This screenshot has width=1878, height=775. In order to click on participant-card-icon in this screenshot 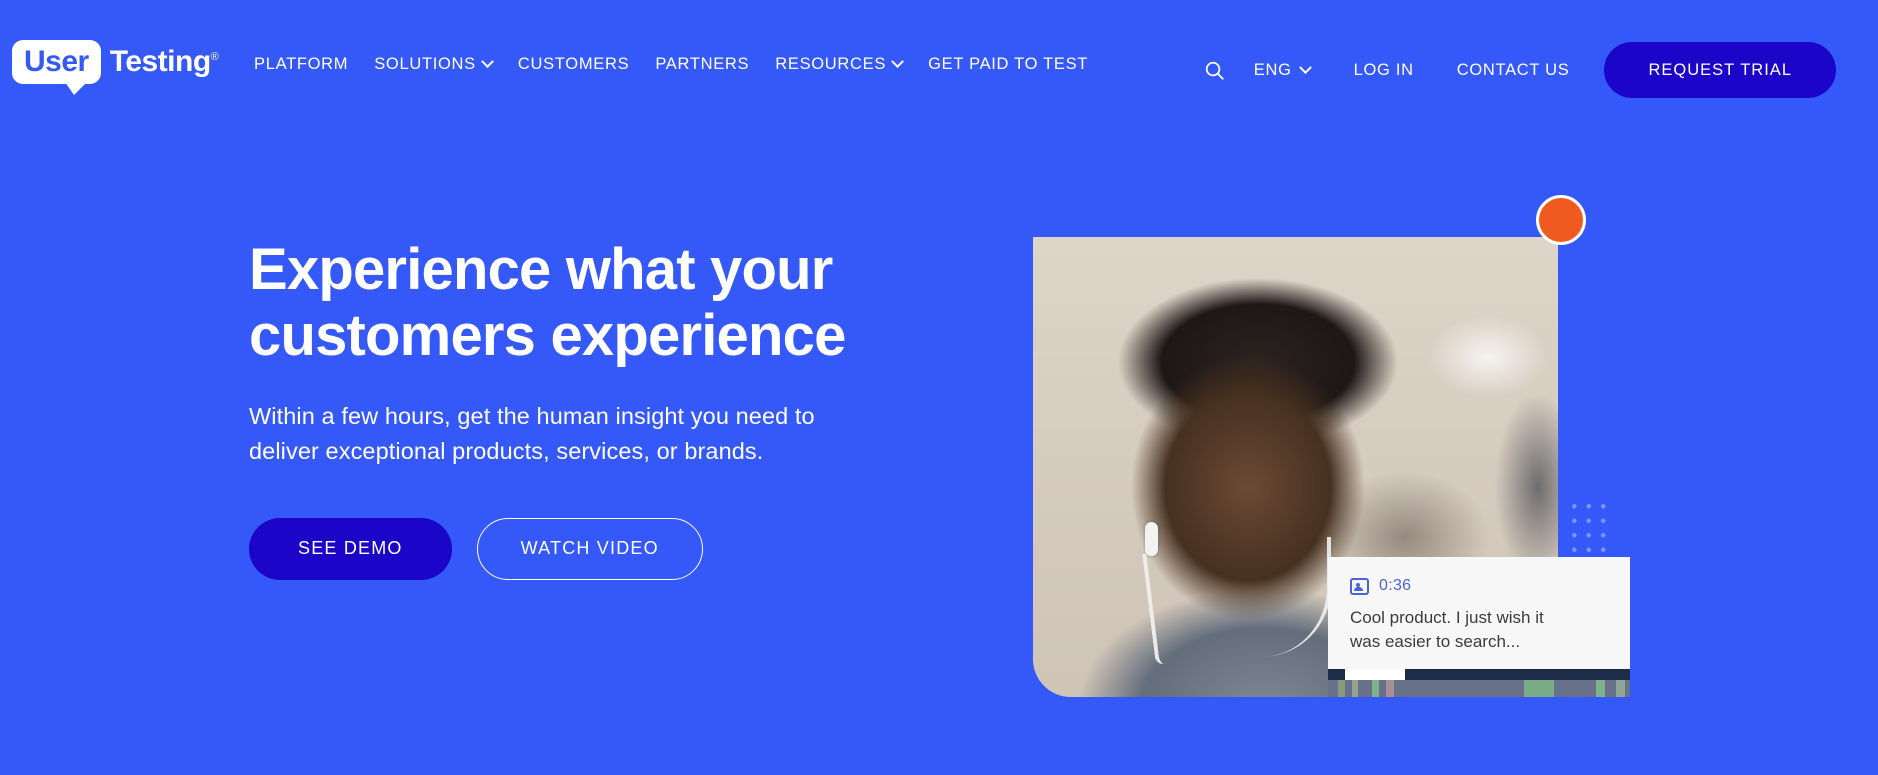, I will do `click(1359, 586)`.